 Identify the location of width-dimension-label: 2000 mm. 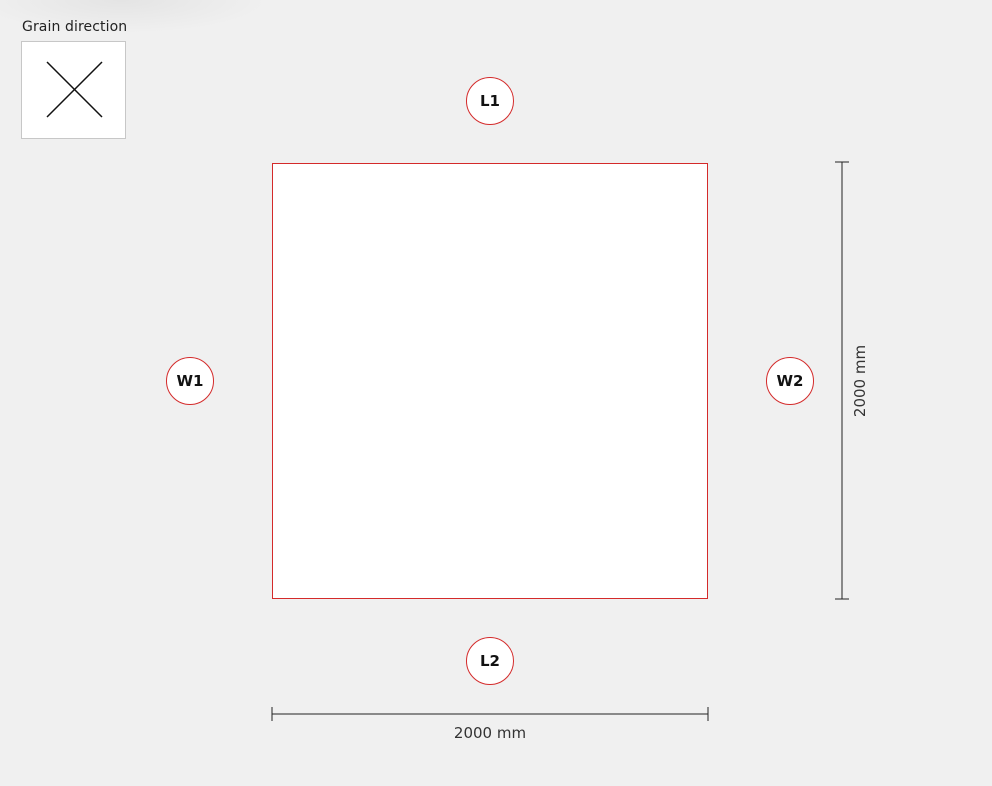
(490, 733).